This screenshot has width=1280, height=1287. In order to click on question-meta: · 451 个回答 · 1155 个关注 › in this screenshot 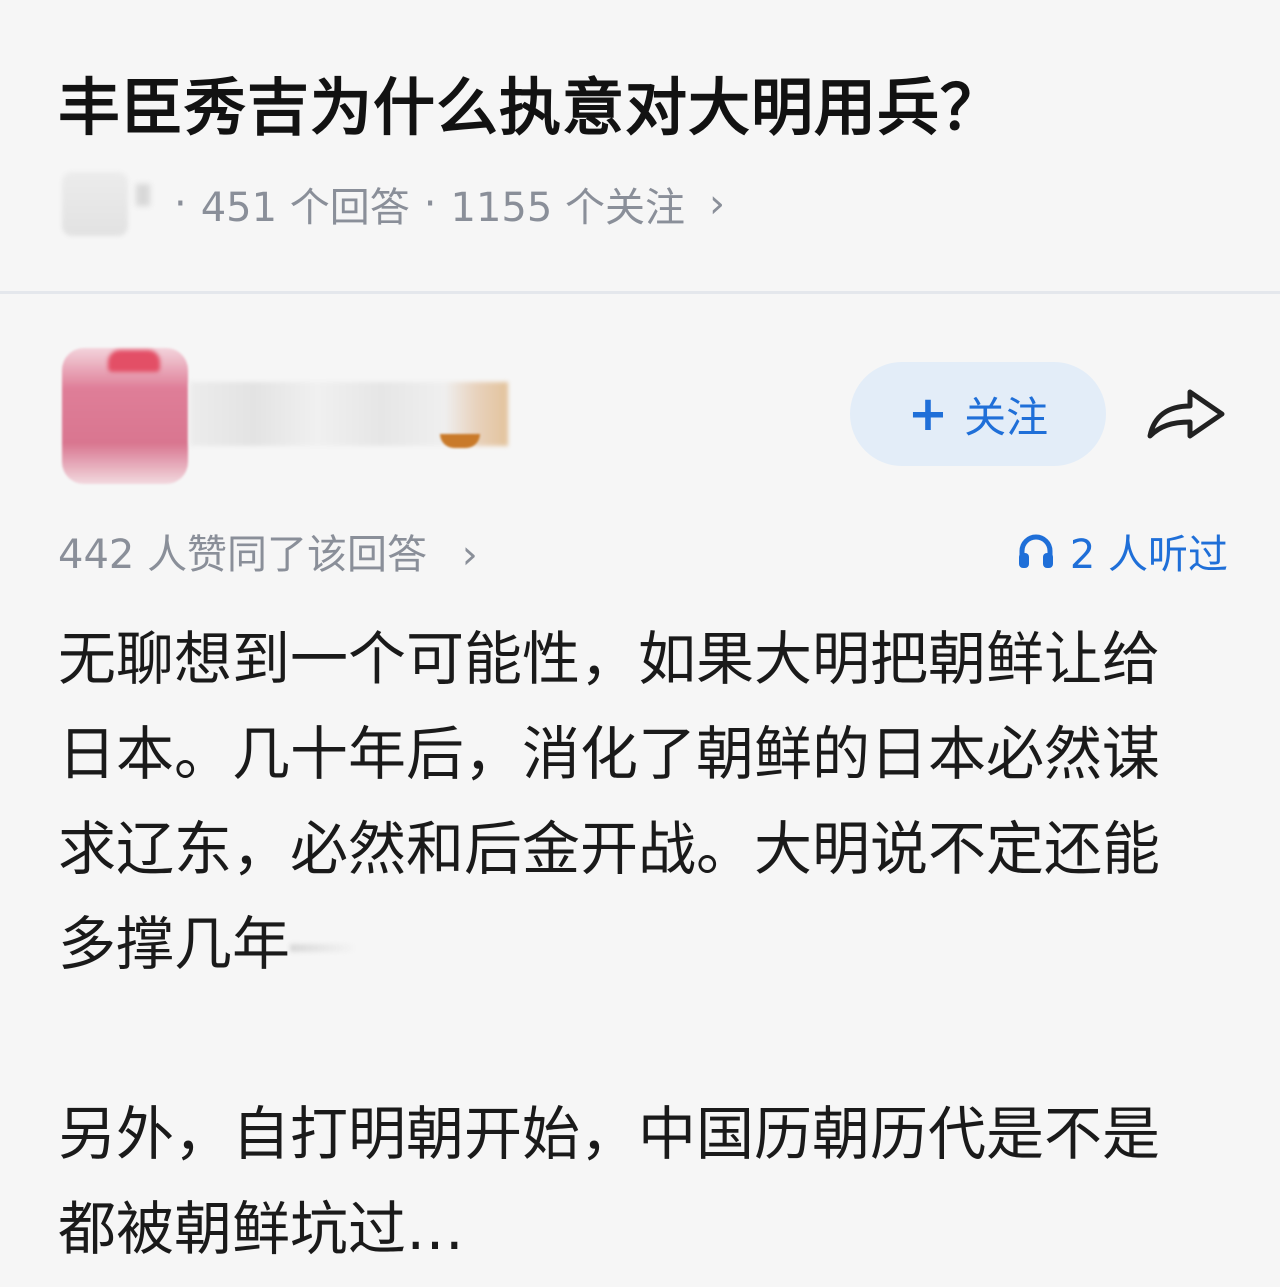, I will do `click(393, 204)`.